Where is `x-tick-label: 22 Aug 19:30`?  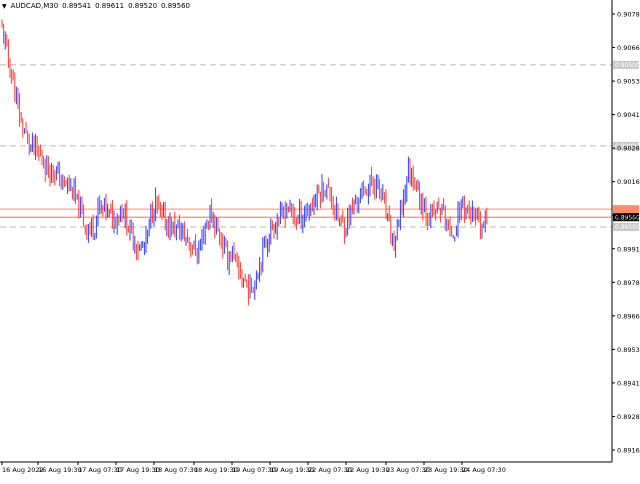
x-tick-label: 22 Aug 19:30 is located at coordinates (368, 470).